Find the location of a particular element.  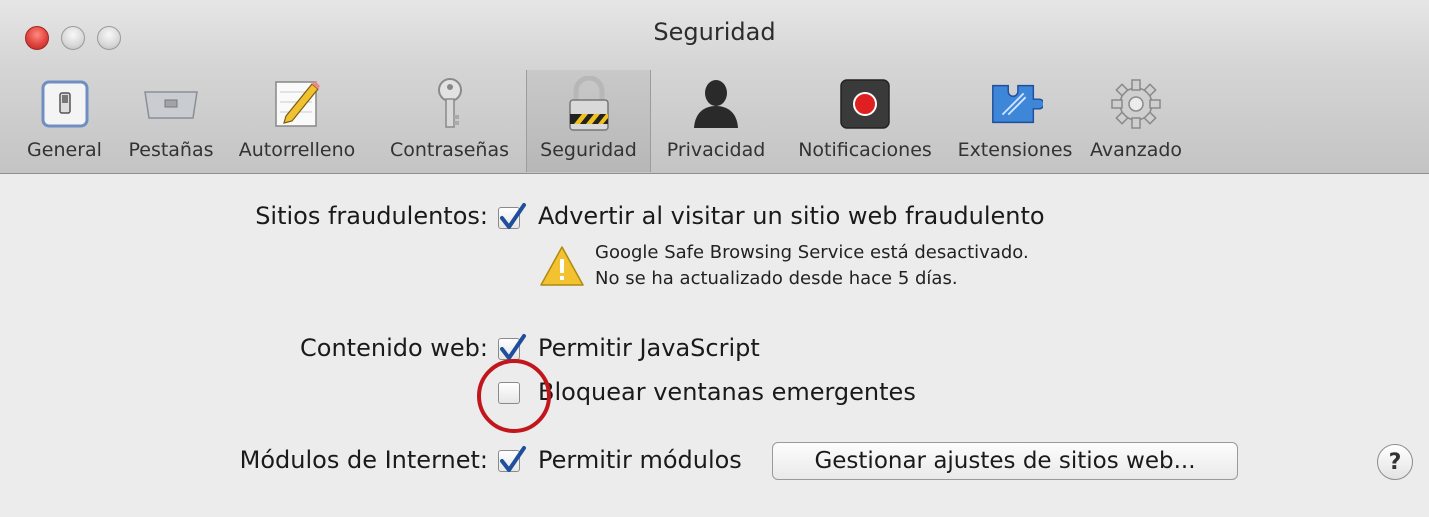

fraud-warning-checkbox is located at coordinates (512, 216).